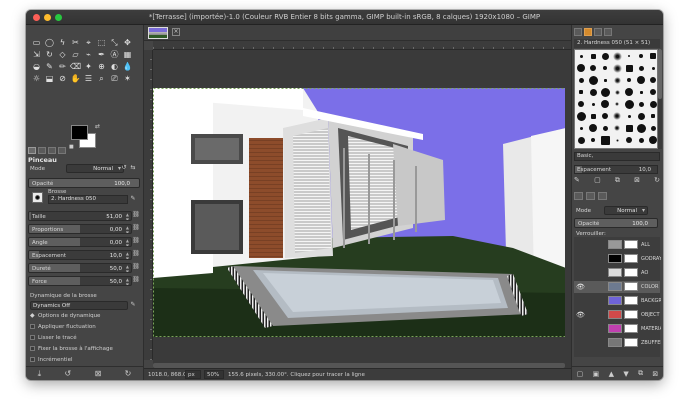 Image resolution: width=690 pixels, height=413 pixels. I want to click on reset-mode-icon: ↺, so click(124, 168).